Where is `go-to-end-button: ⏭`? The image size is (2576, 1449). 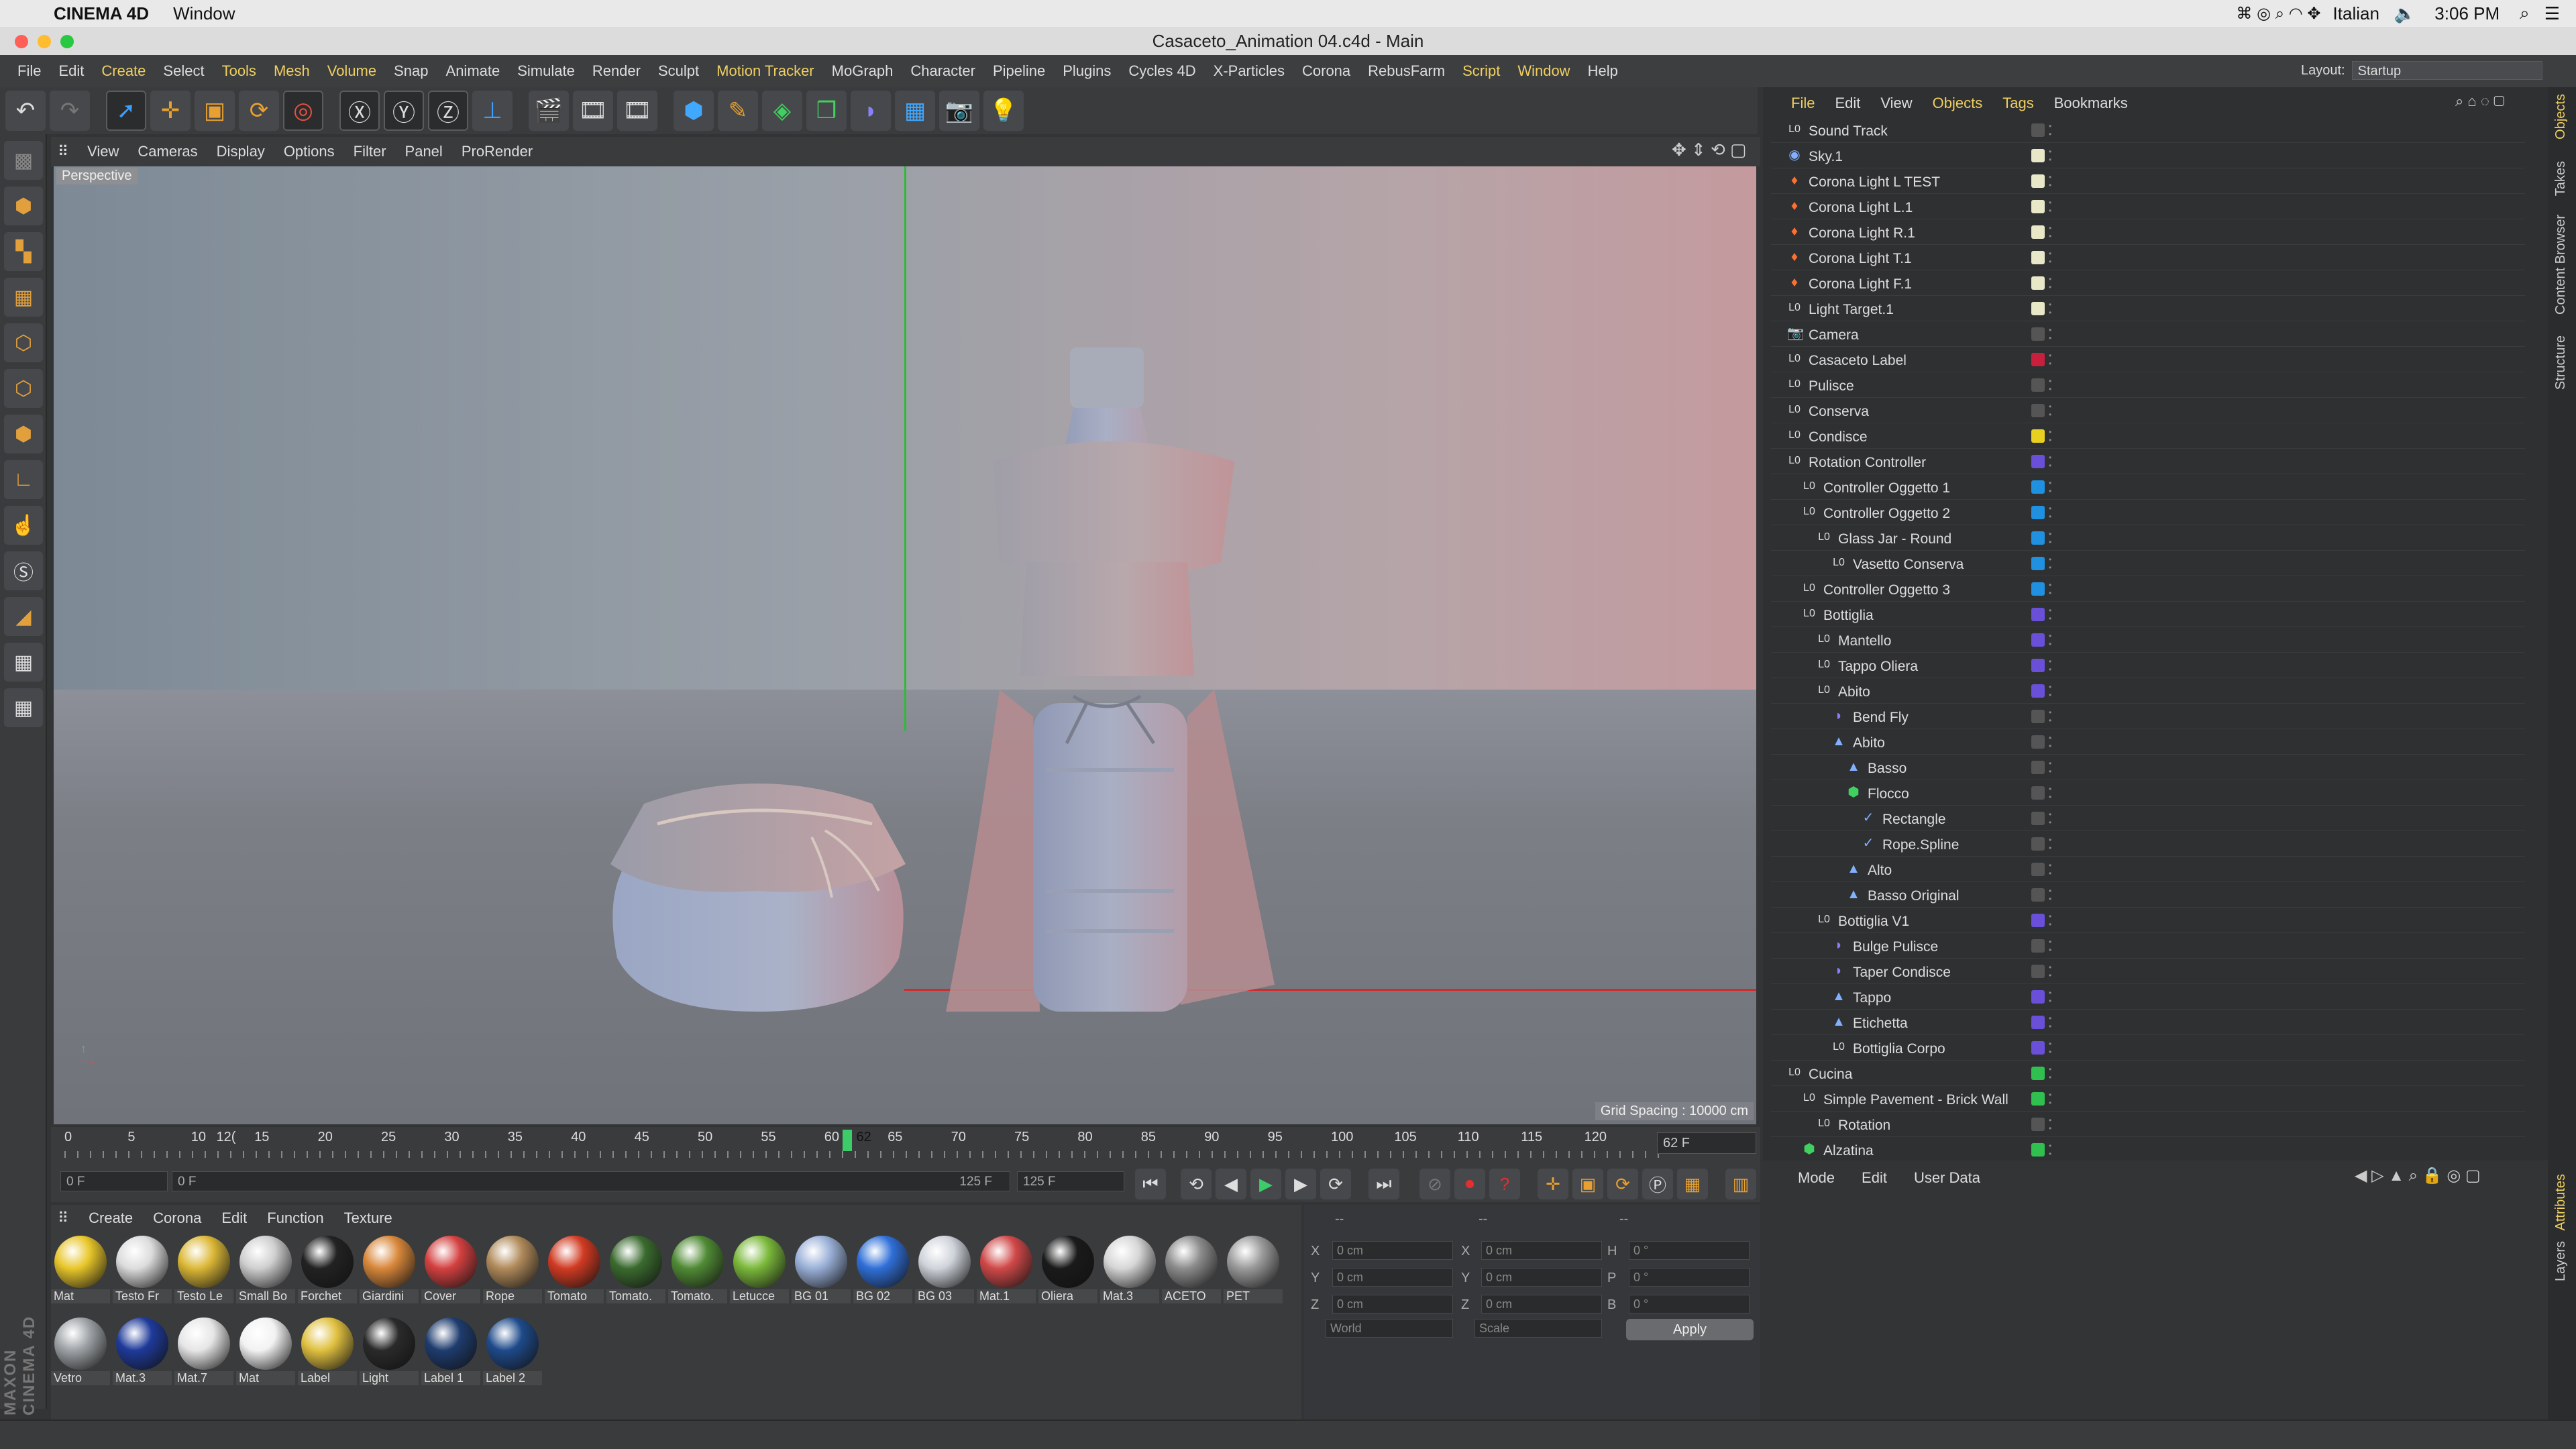 go-to-end-button: ⏭ is located at coordinates (1383, 1184).